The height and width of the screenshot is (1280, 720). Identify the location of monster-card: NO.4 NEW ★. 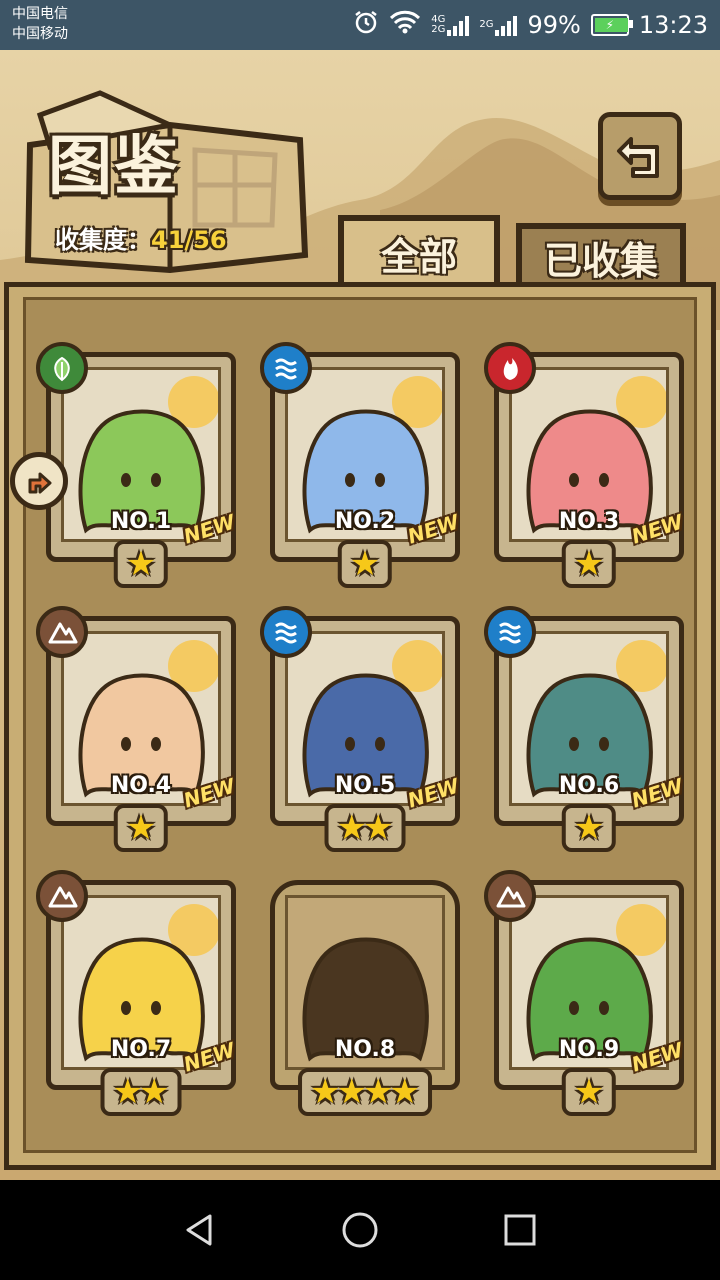
(136, 729).